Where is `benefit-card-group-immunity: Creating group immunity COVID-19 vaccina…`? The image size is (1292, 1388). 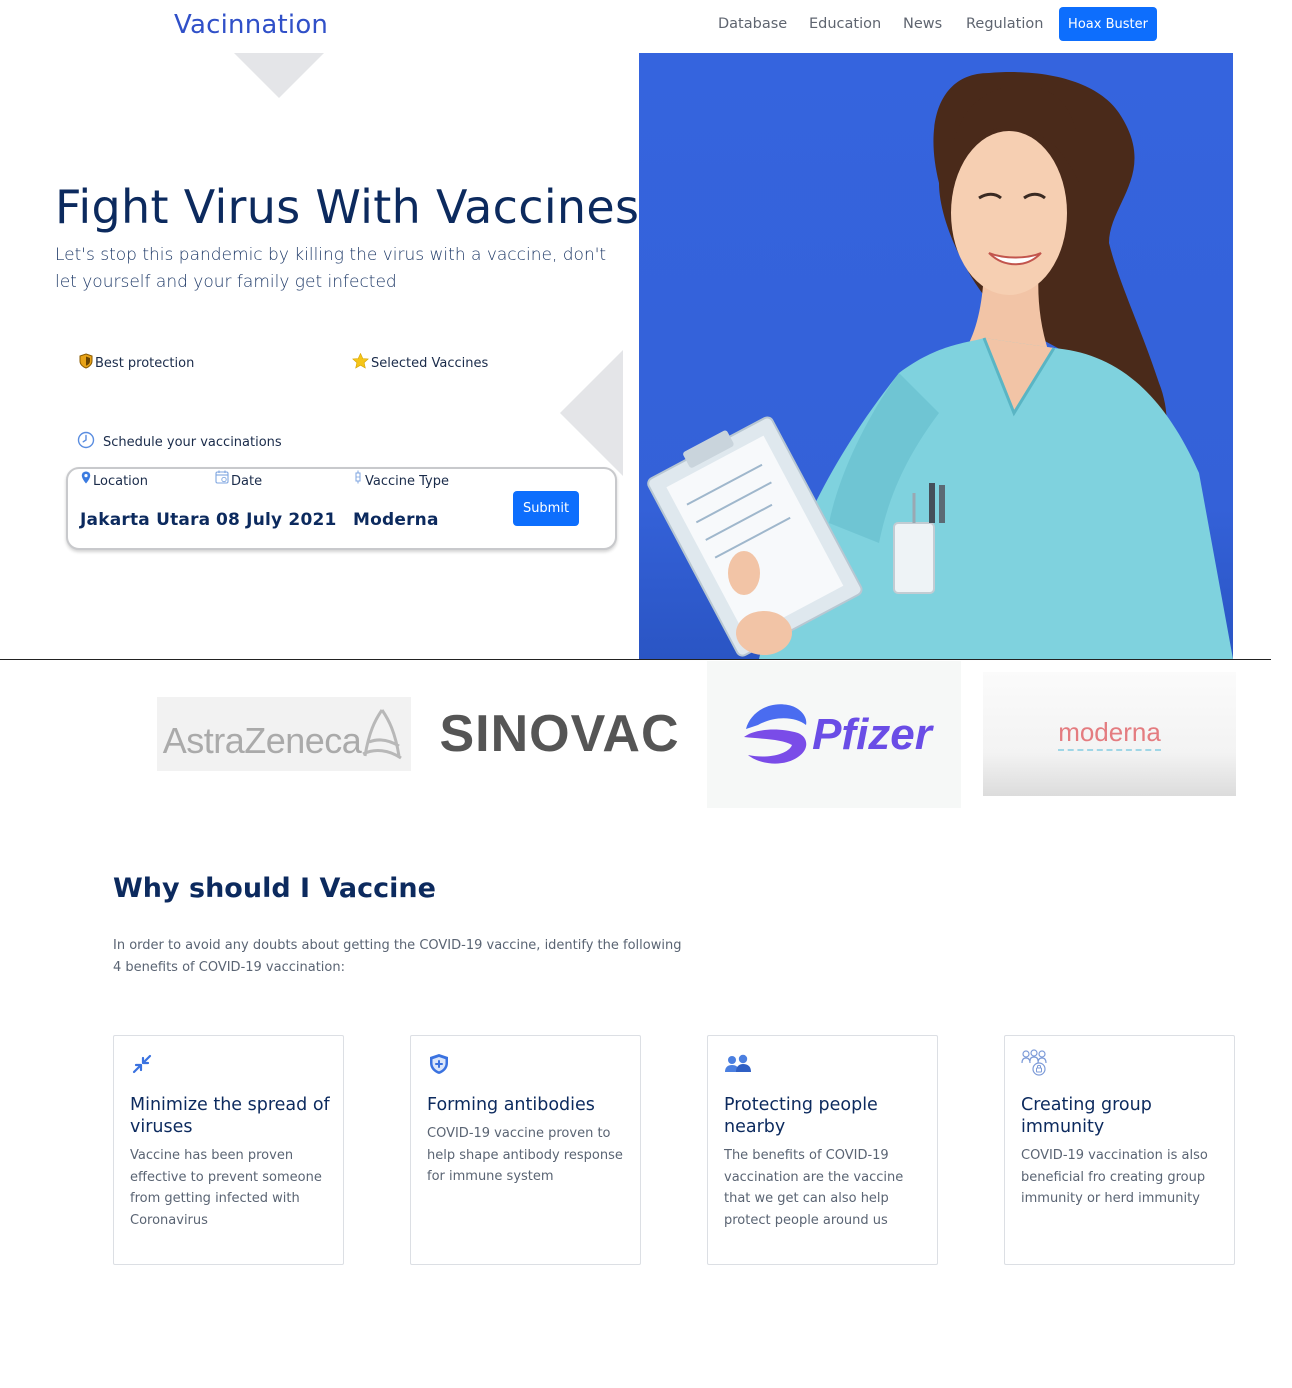
benefit-card-group-immunity: Creating group immunity COVID-19 vaccina… is located at coordinates (1119, 1150).